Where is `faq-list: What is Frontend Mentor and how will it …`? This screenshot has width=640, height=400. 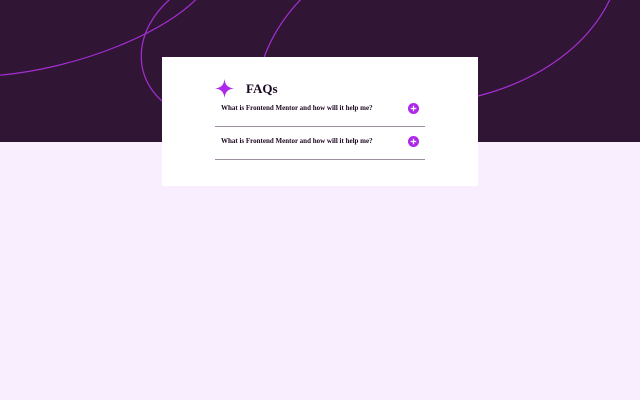
faq-list: What is Frontend Mentor and how will it … is located at coordinates (320, 127).